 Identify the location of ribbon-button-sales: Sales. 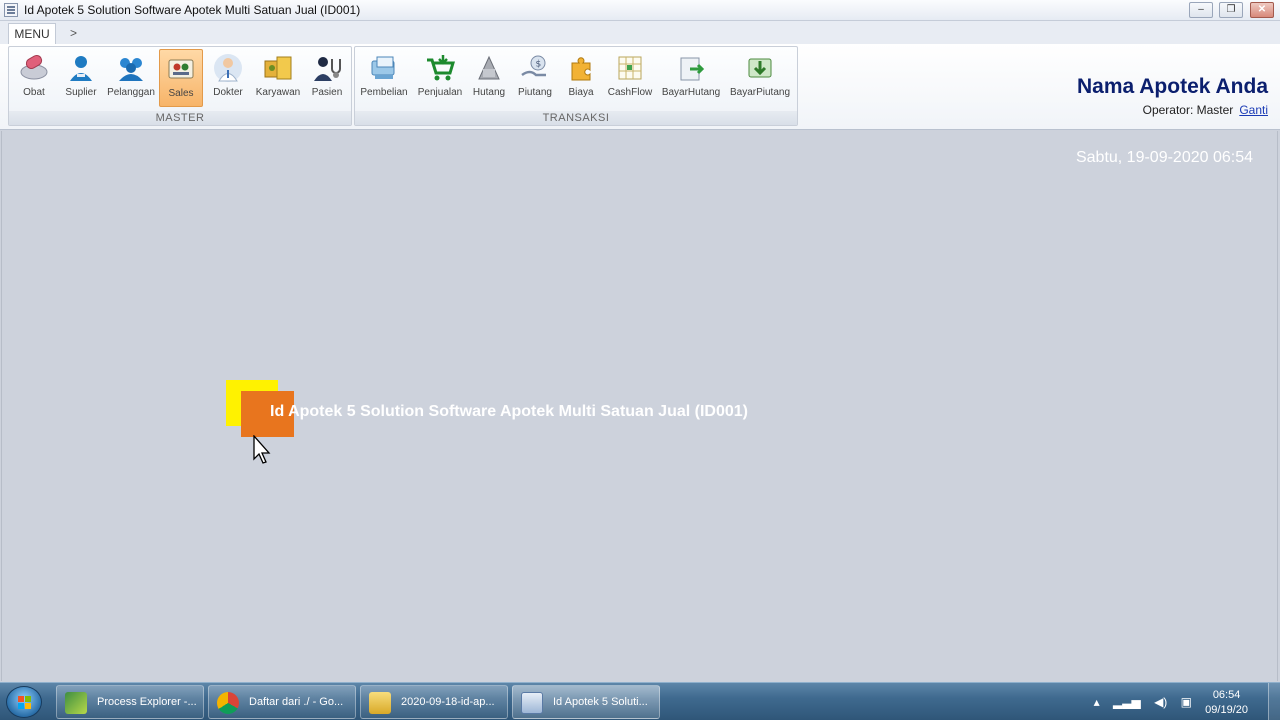
(181, 78).